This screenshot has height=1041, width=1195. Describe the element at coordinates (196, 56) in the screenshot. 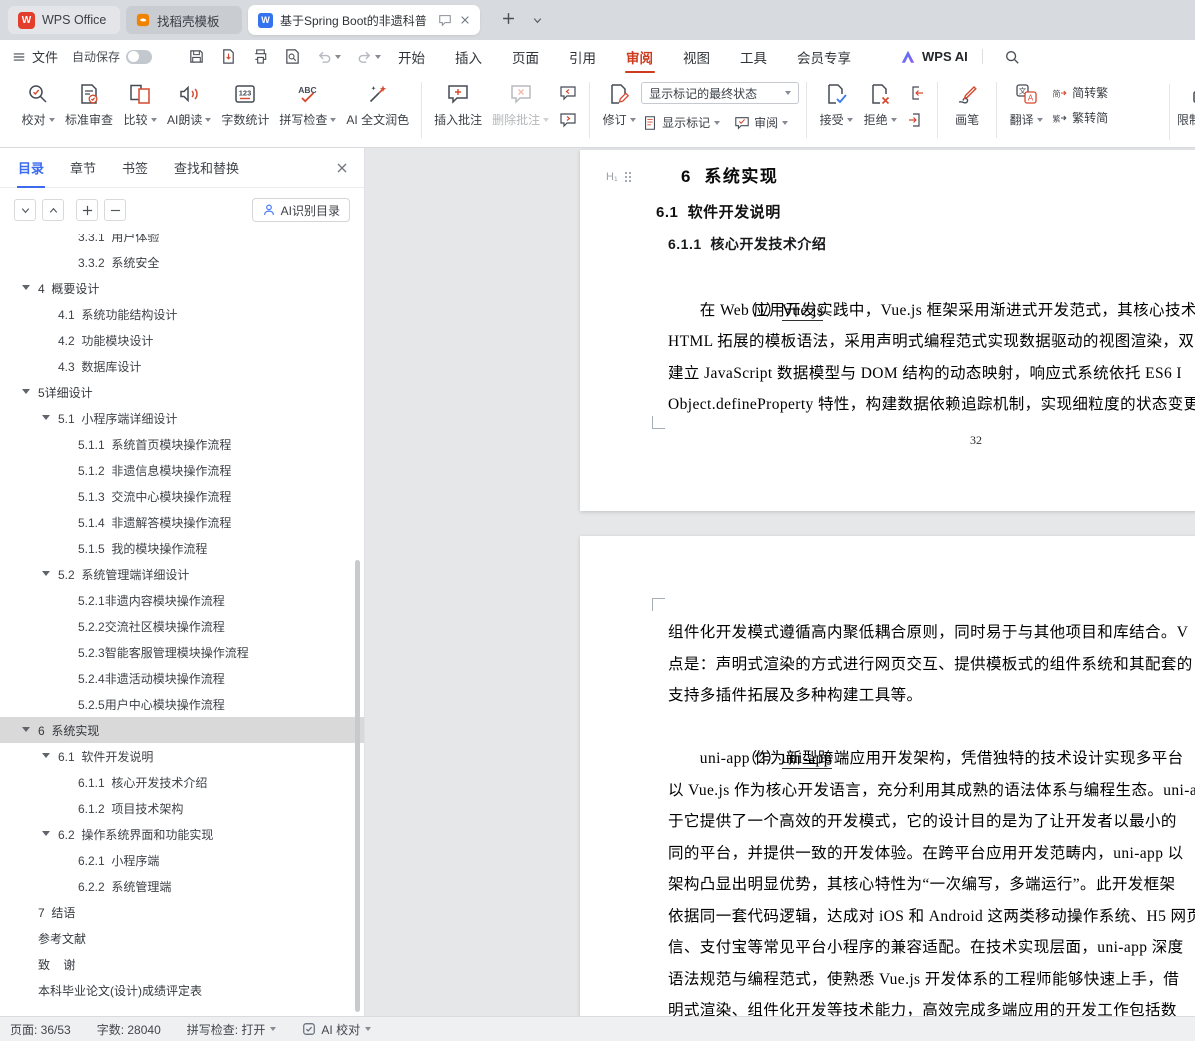

I see `save-icon` at that location.